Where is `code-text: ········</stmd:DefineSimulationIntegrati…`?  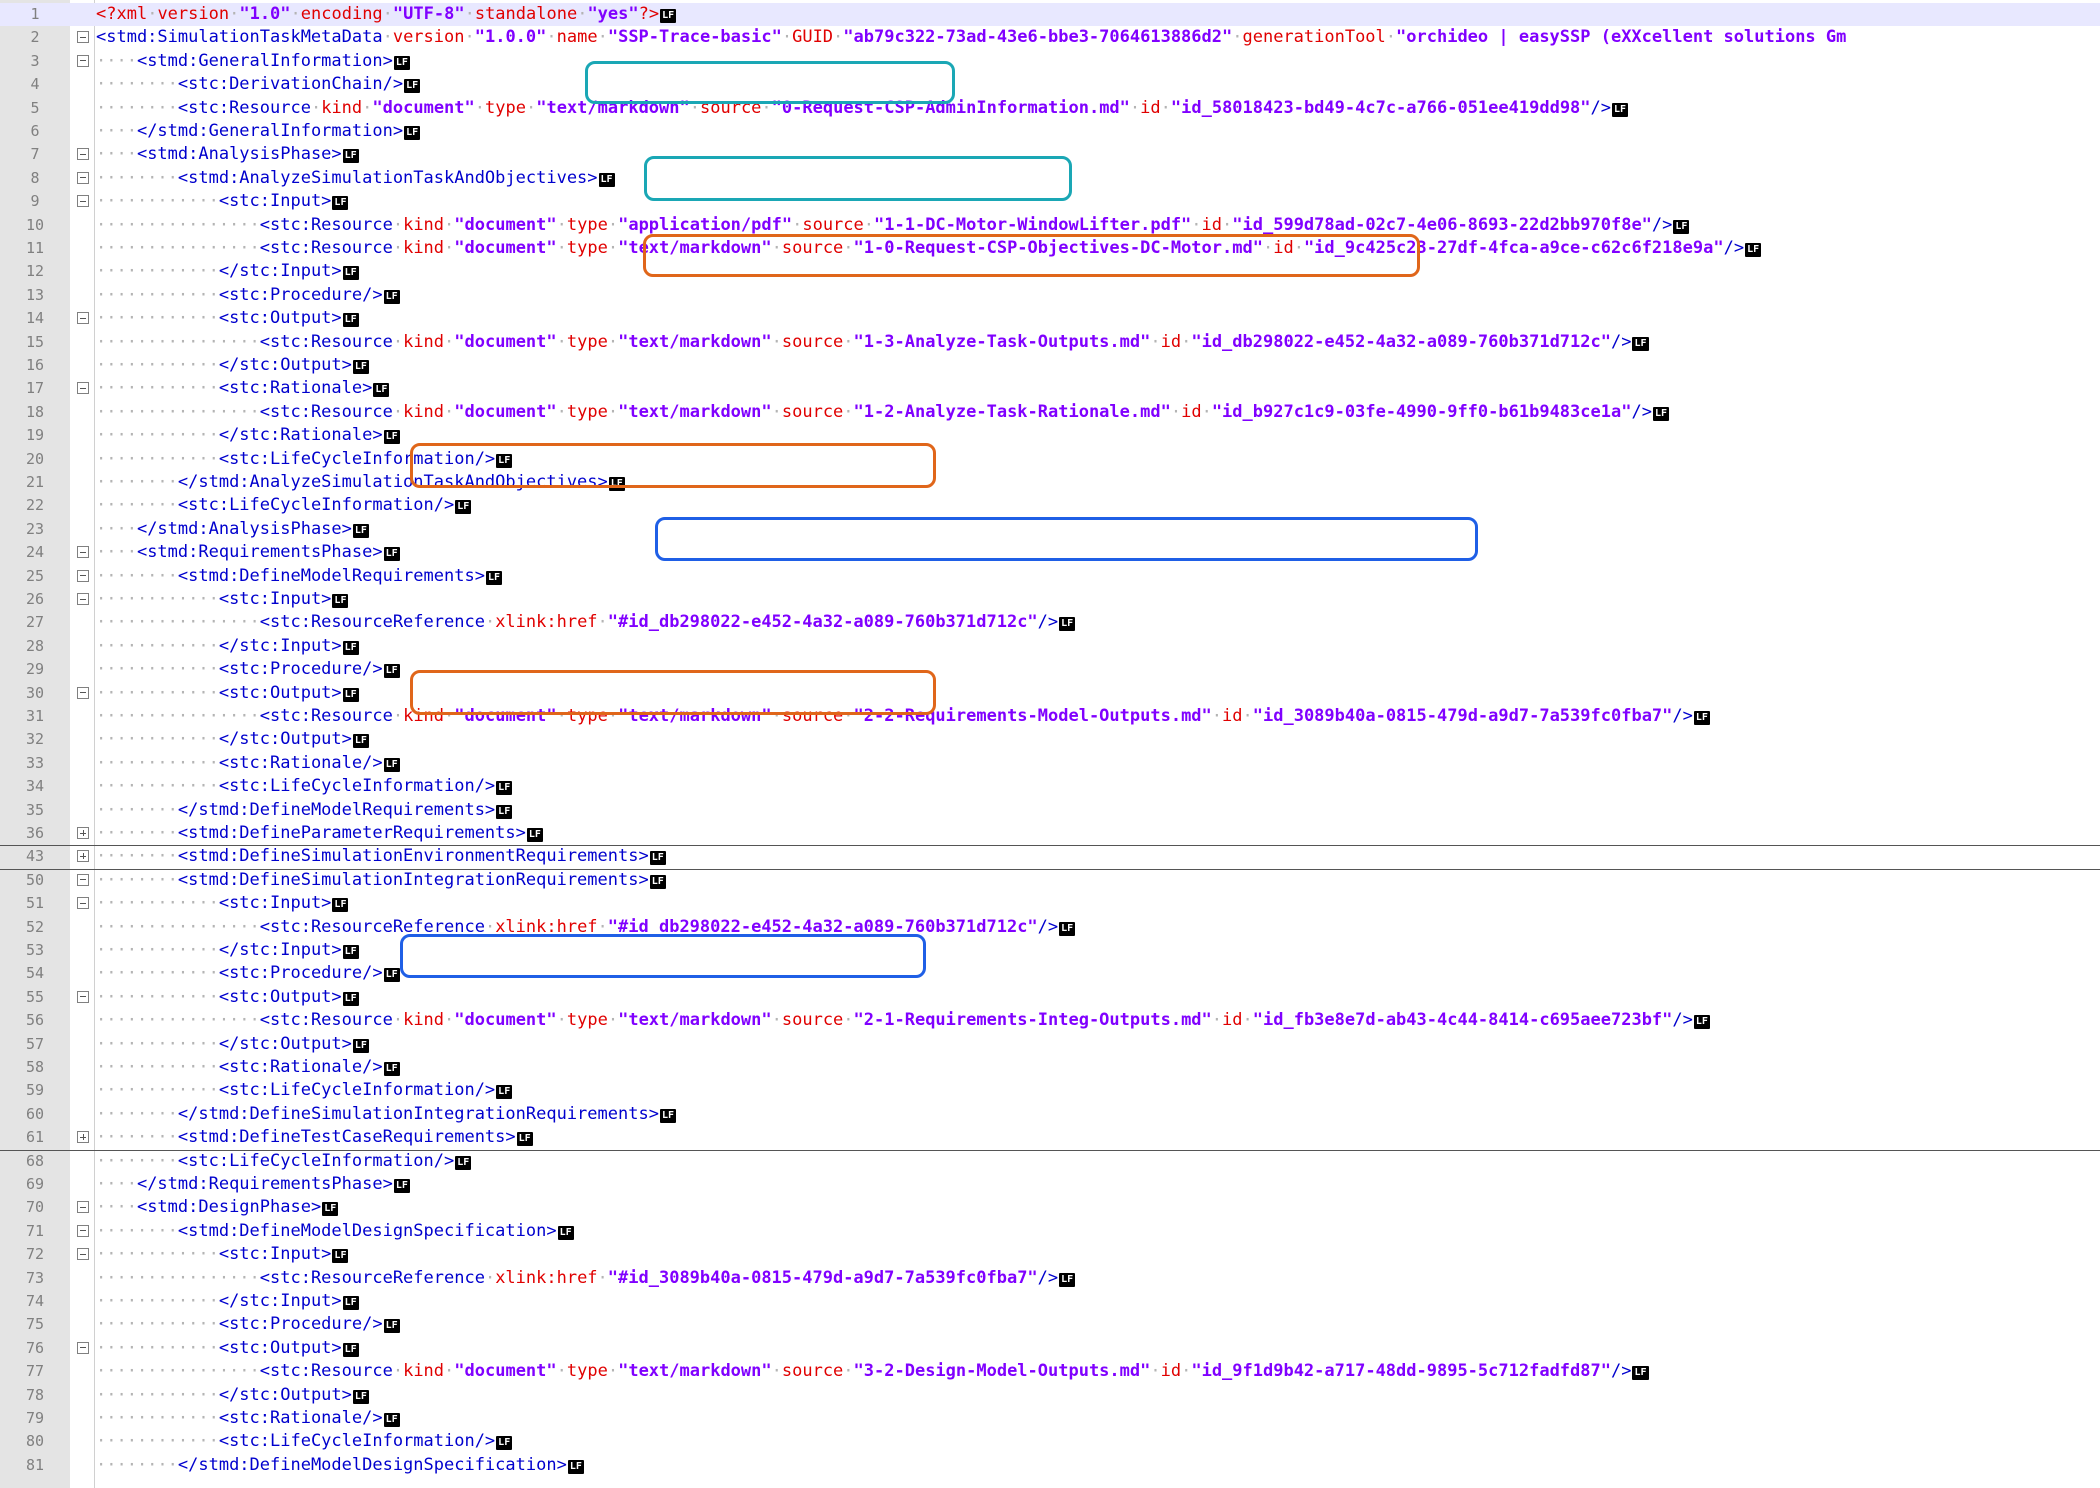
code-text: ········</stmd:DefineSimulationIntegrati… is located at coordinates (386, 1114).